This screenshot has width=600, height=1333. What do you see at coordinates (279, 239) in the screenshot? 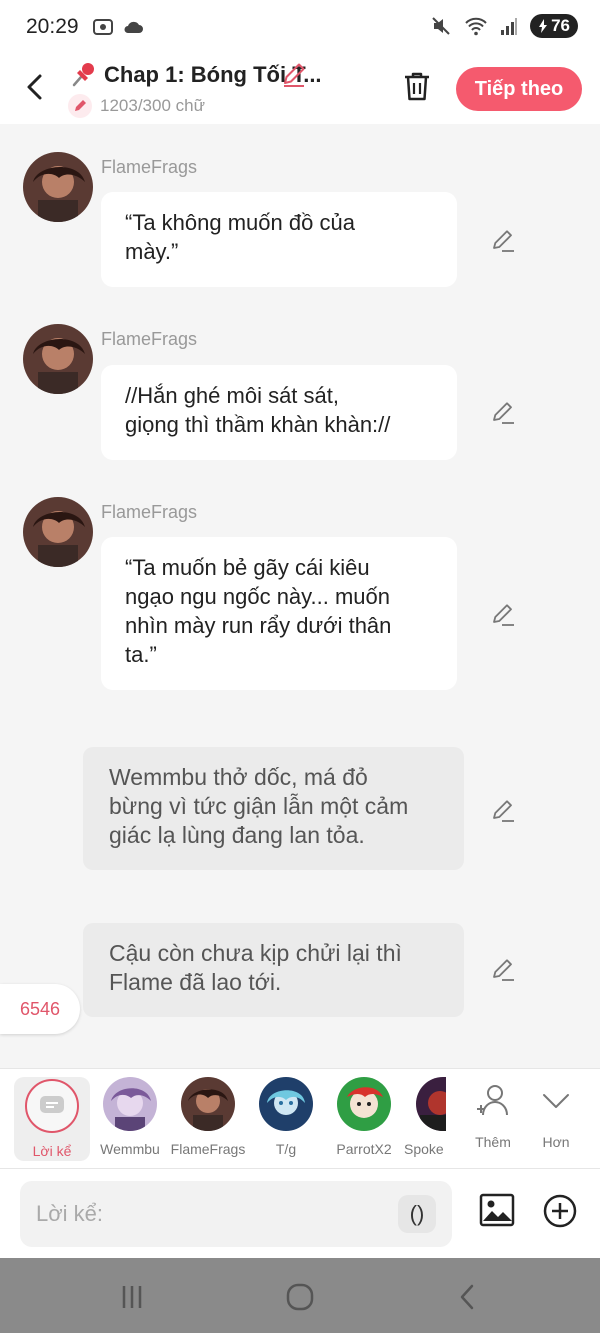
I see `message-bubble: “Ta không muốn đồ của mày.”` at bounding box center [279, 239].